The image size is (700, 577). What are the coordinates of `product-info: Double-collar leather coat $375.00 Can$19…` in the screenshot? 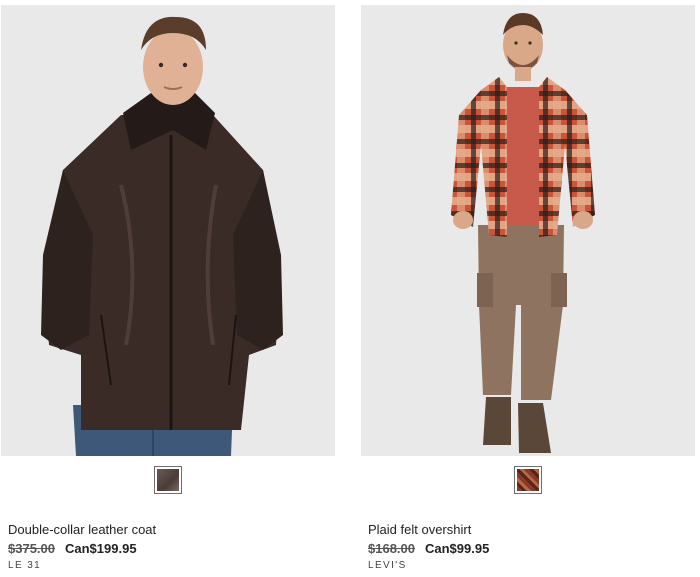 It's located at (168, 547).